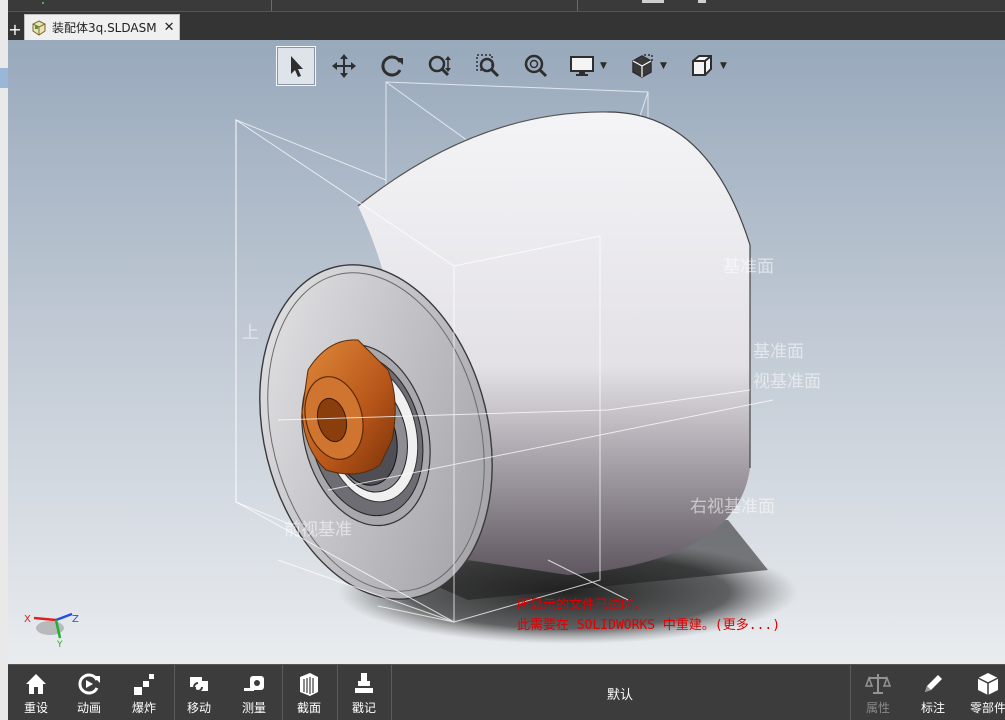  What do you see at coordinates (75, 619) in the screenshot?
I see `triad-z-label: Z` at bounding box center [75, 619].